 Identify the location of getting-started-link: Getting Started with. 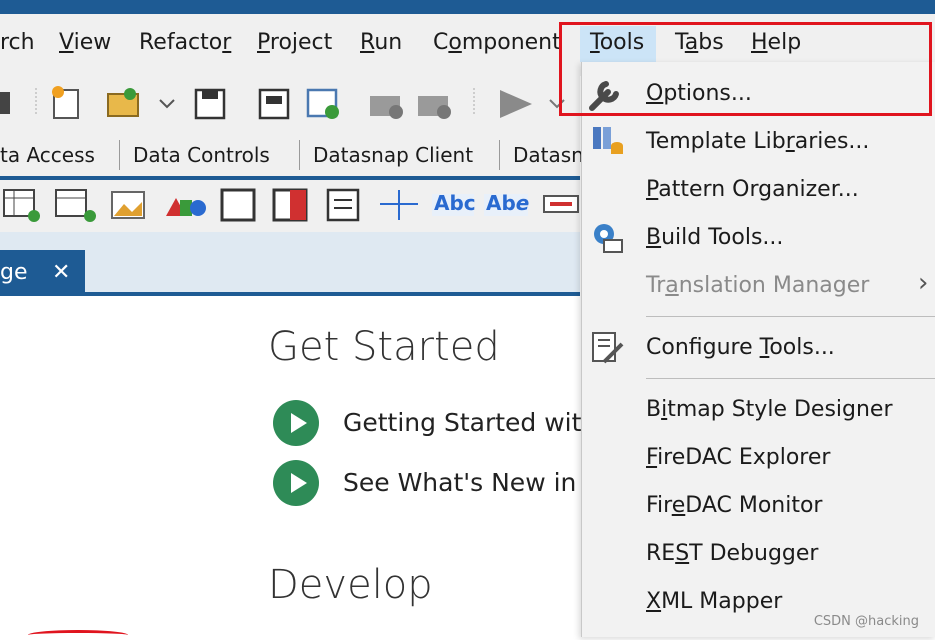
(470, 422).